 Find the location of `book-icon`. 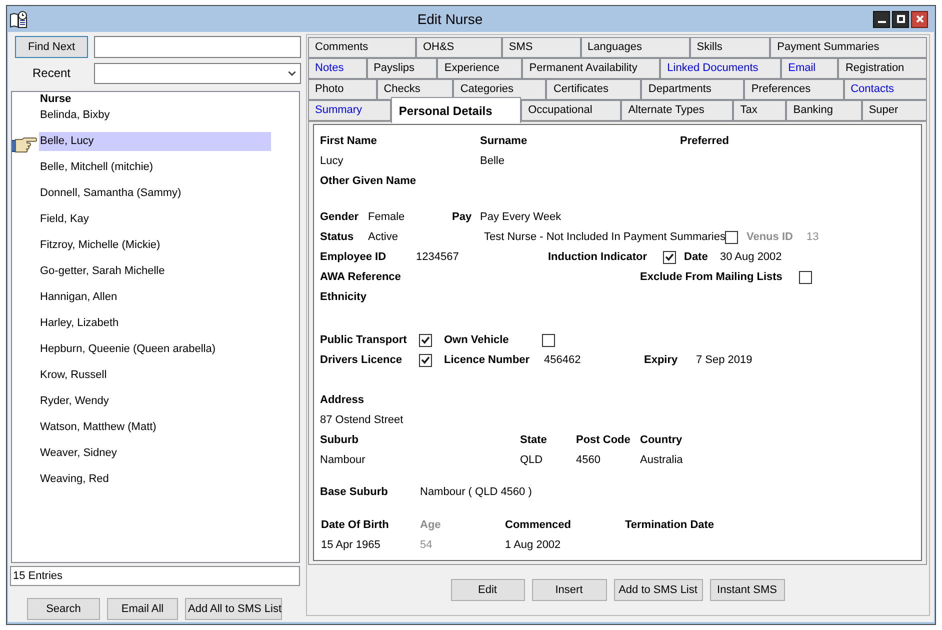

book-icon is located at coordinates (18, 19).